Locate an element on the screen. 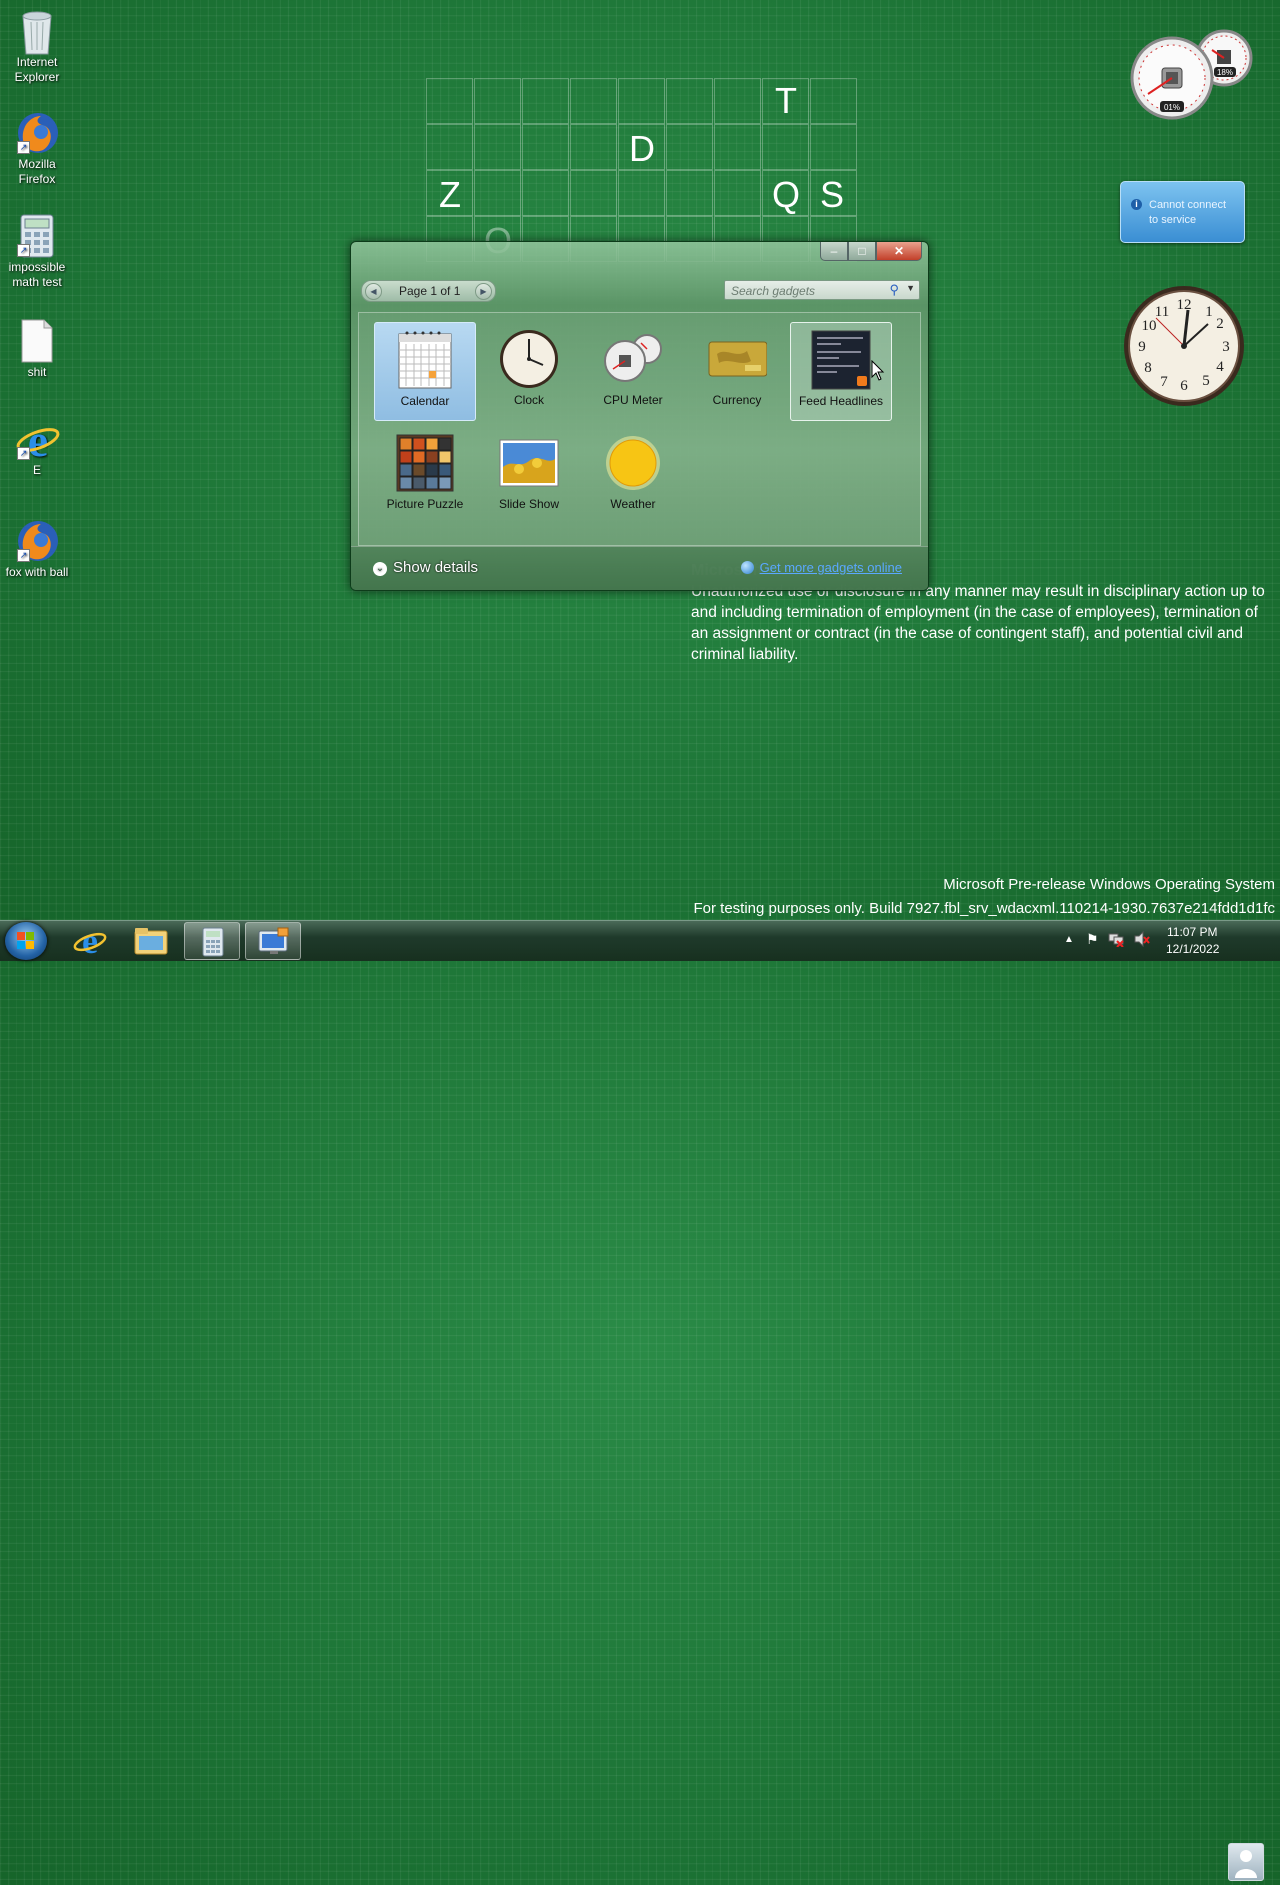 Image resolution: width=1280 pixels, height=1885 pixels. maximize-button: □ is located at coordinates (862, 251).